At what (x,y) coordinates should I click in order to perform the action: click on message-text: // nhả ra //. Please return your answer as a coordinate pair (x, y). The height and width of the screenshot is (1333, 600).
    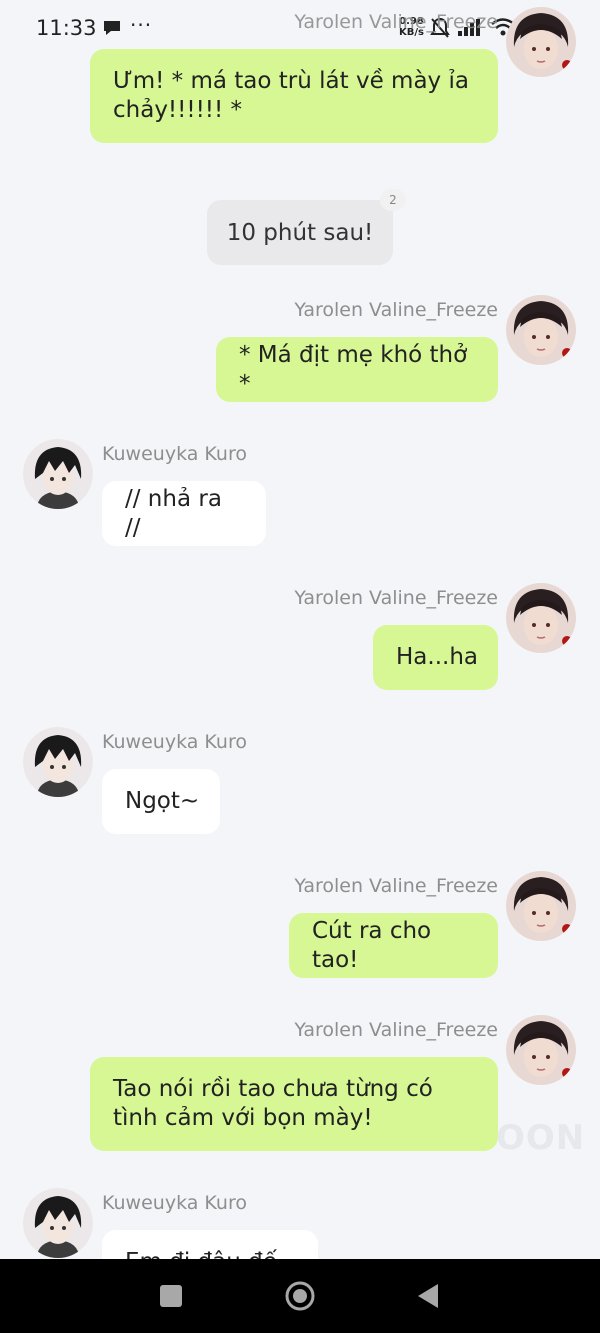
    Looking at the image, I should click on (173, 513).